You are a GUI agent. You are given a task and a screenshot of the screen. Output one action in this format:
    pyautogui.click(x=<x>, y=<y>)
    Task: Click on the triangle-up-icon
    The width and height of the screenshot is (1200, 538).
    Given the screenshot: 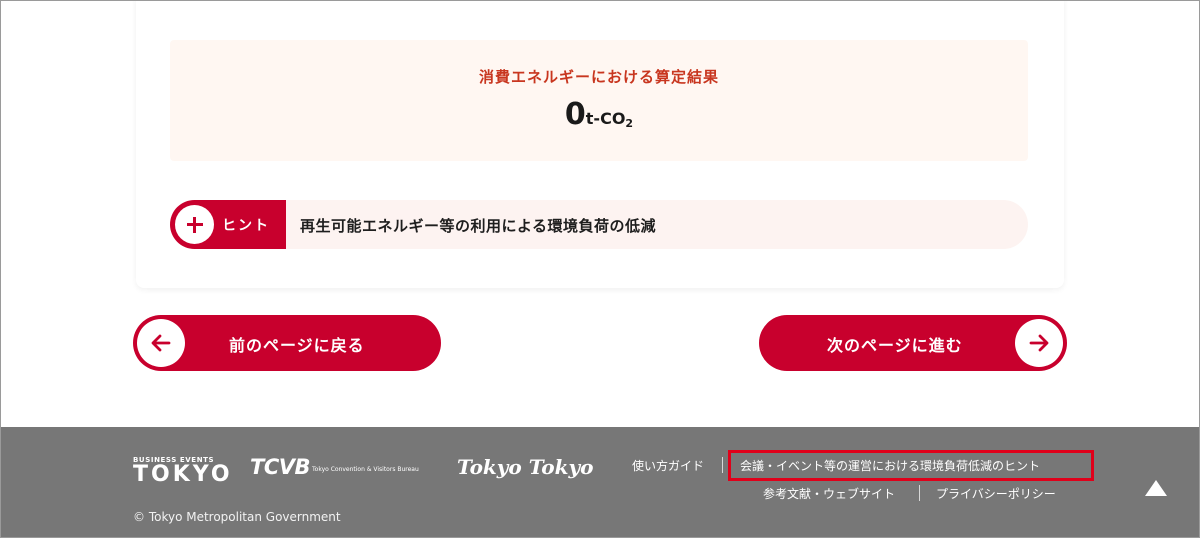 What is the action you would take?
    pyautogui.click(x=1156, y=488)
    